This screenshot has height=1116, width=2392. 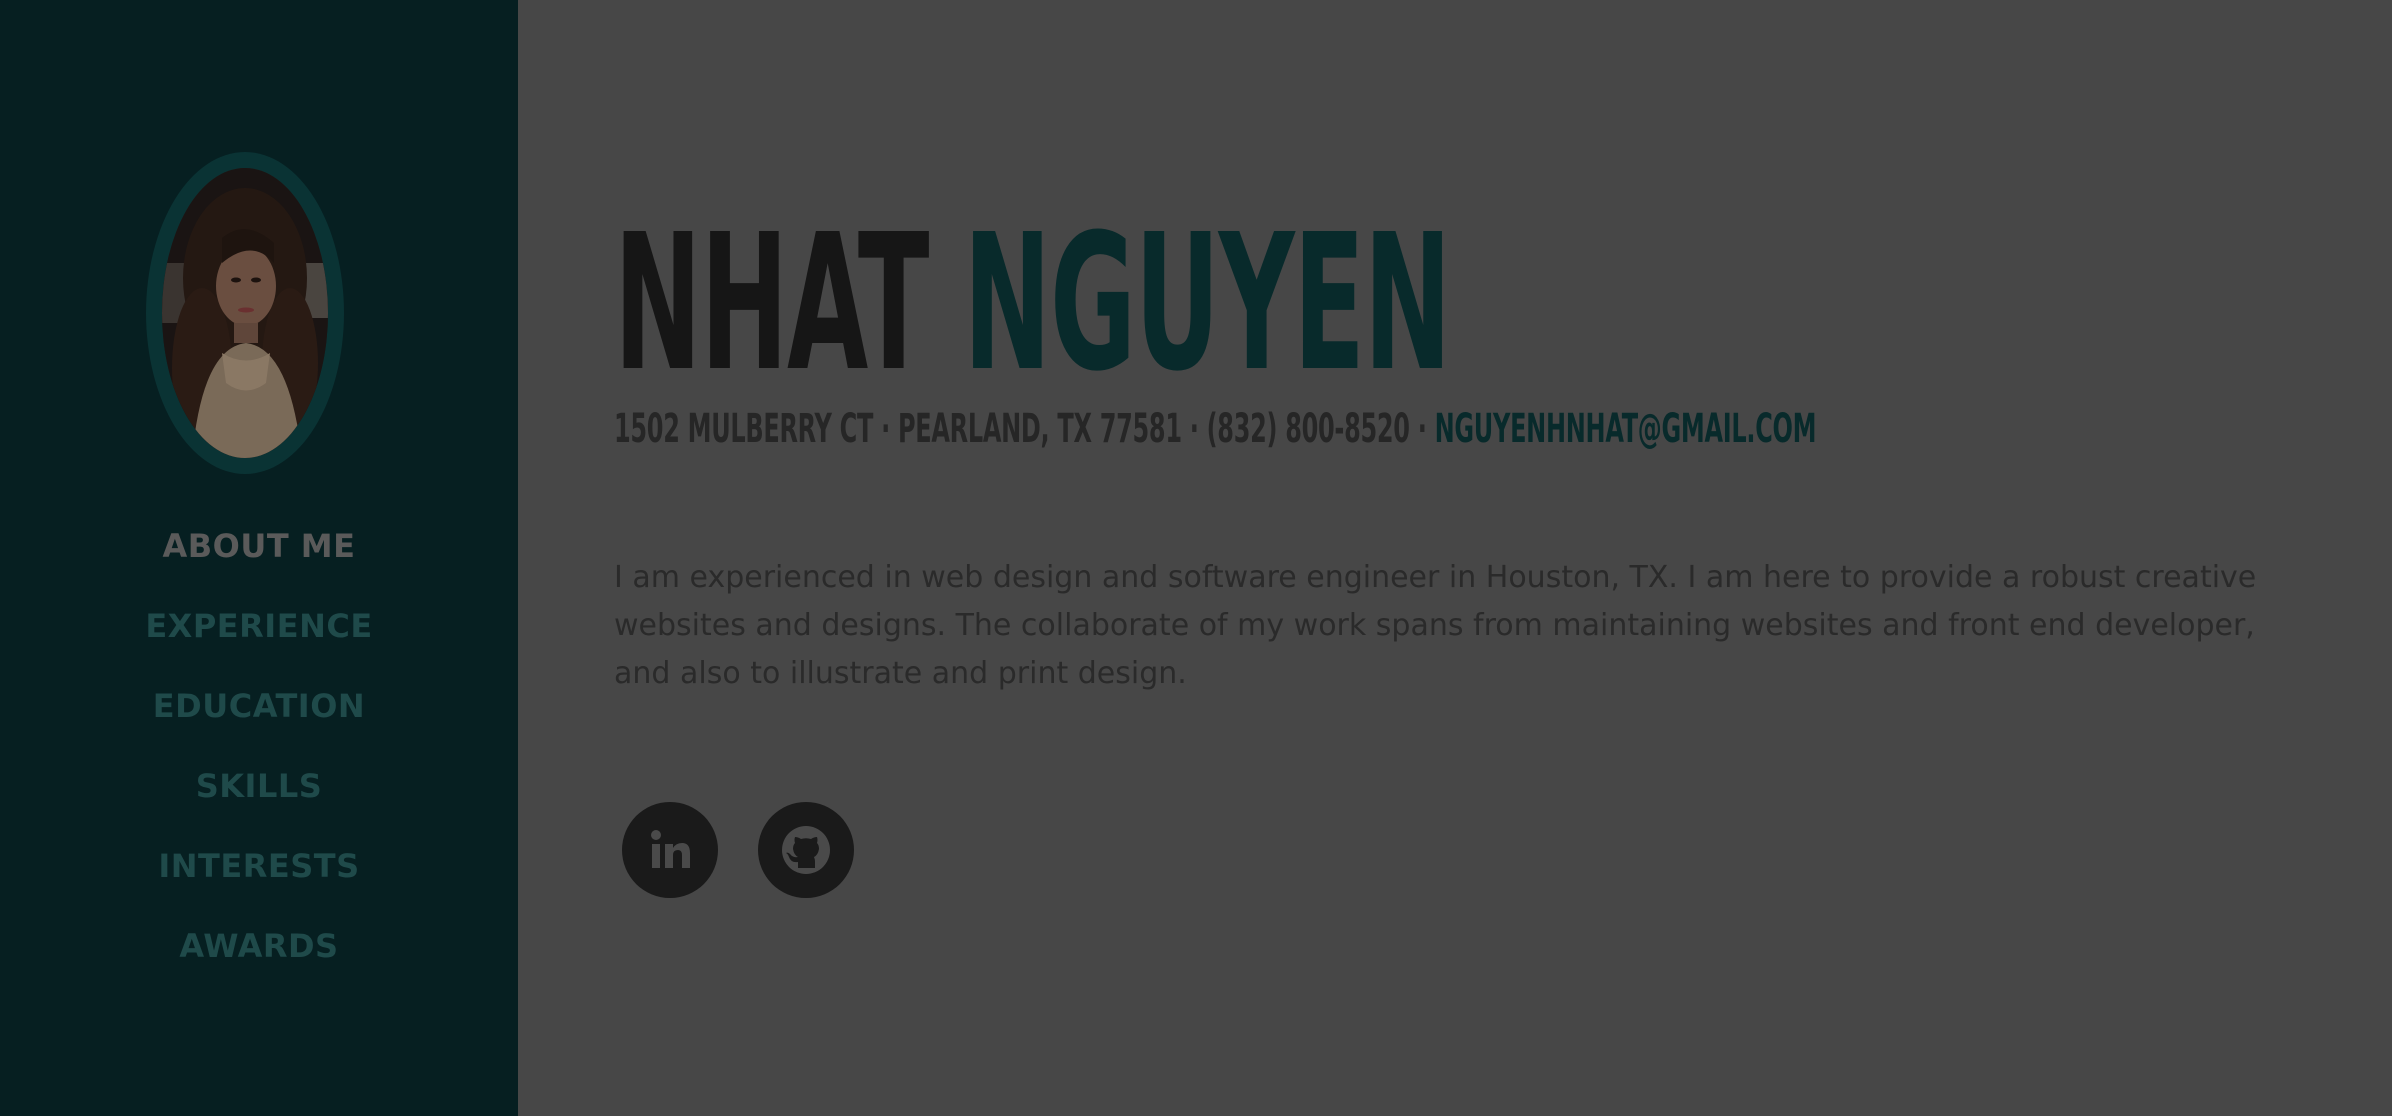 What do you see at coordinates (259, 880) in the screenshot?
I see `nav-item-interests: INTERESTS` at bounding box center [259, 880].